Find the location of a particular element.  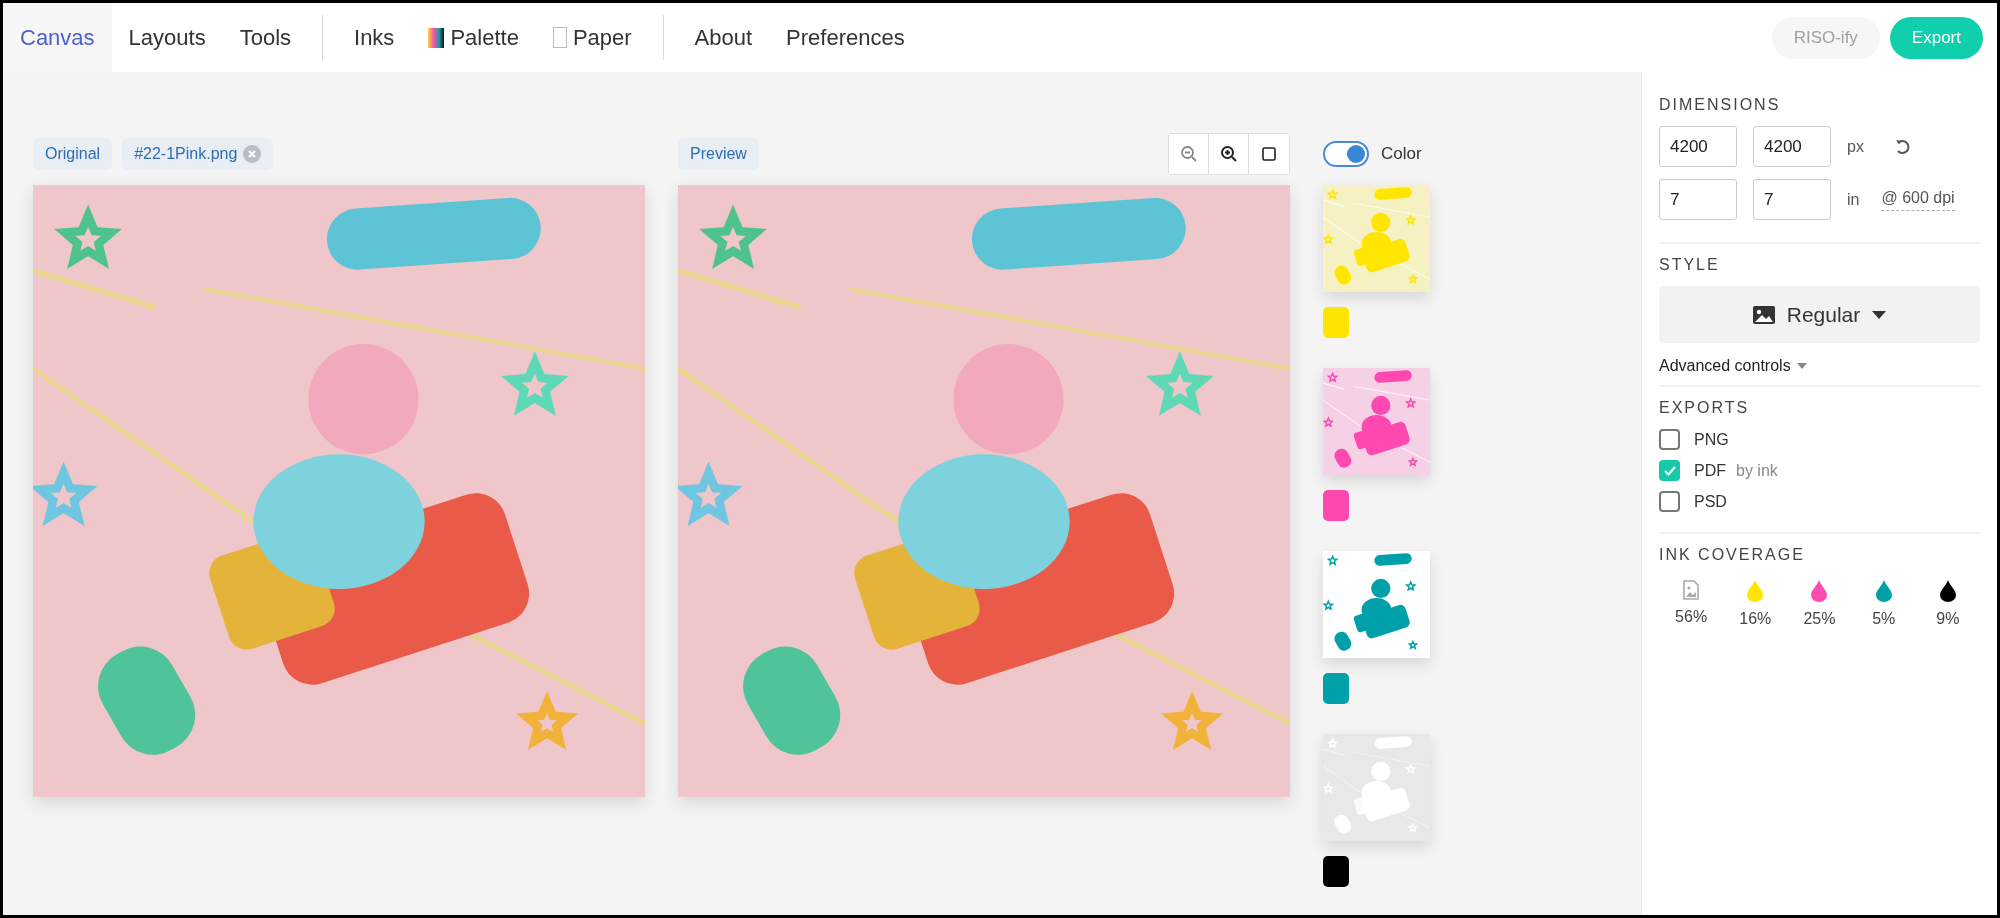

preview-label: Preview is located at coordinates (718, 154).